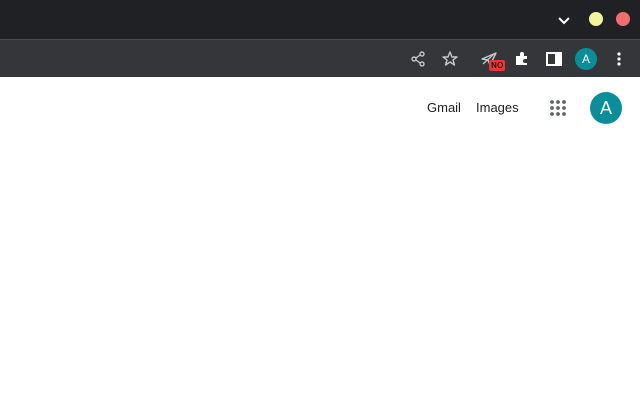 The image size is (640, 400). Describe the element at coordinates (450, 59) in the screenshot. I see `star-icon` at that location.